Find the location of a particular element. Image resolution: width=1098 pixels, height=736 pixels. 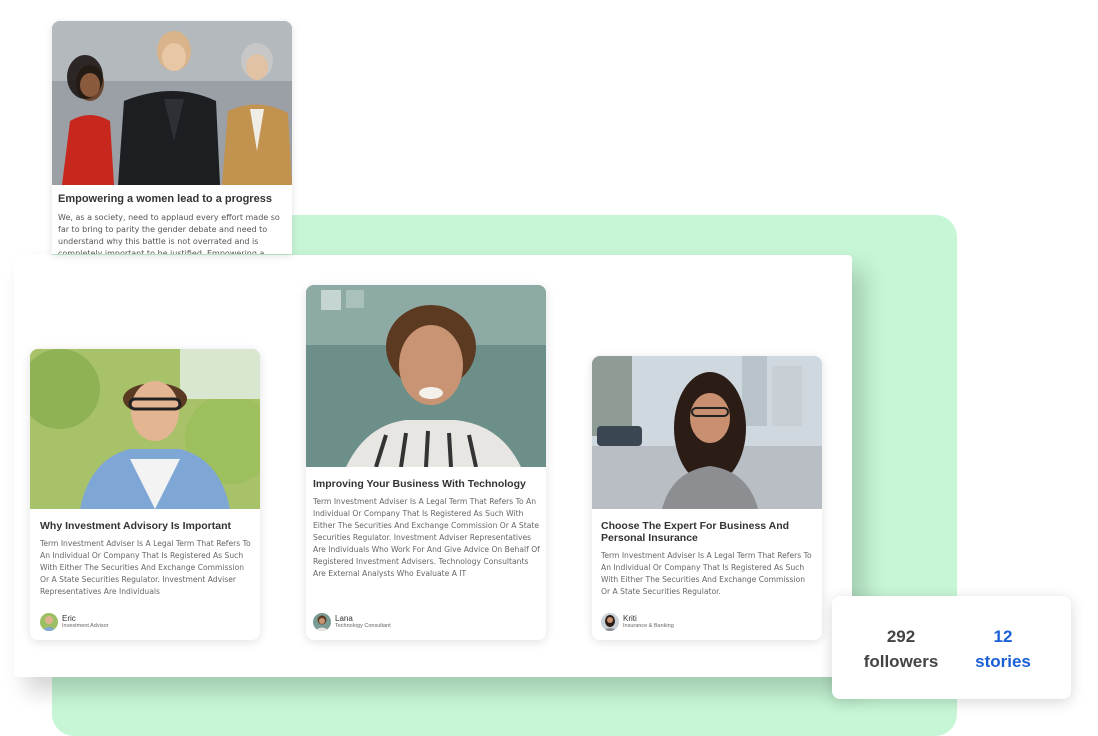

author-eric: Eric Investment Advisor is located at coordinates (74, 622).